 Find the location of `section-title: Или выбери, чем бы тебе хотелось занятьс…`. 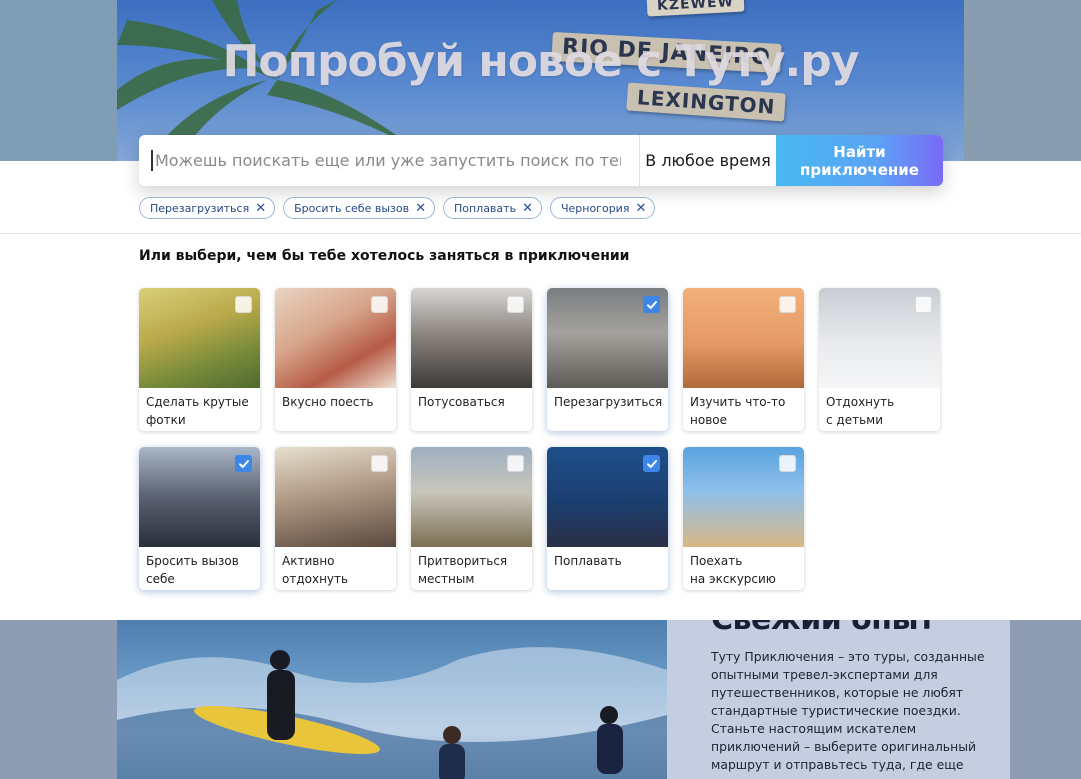

section-title: Или выбери, чем бы тебе хотелось занятьс… is located at coordinates (384, 256).